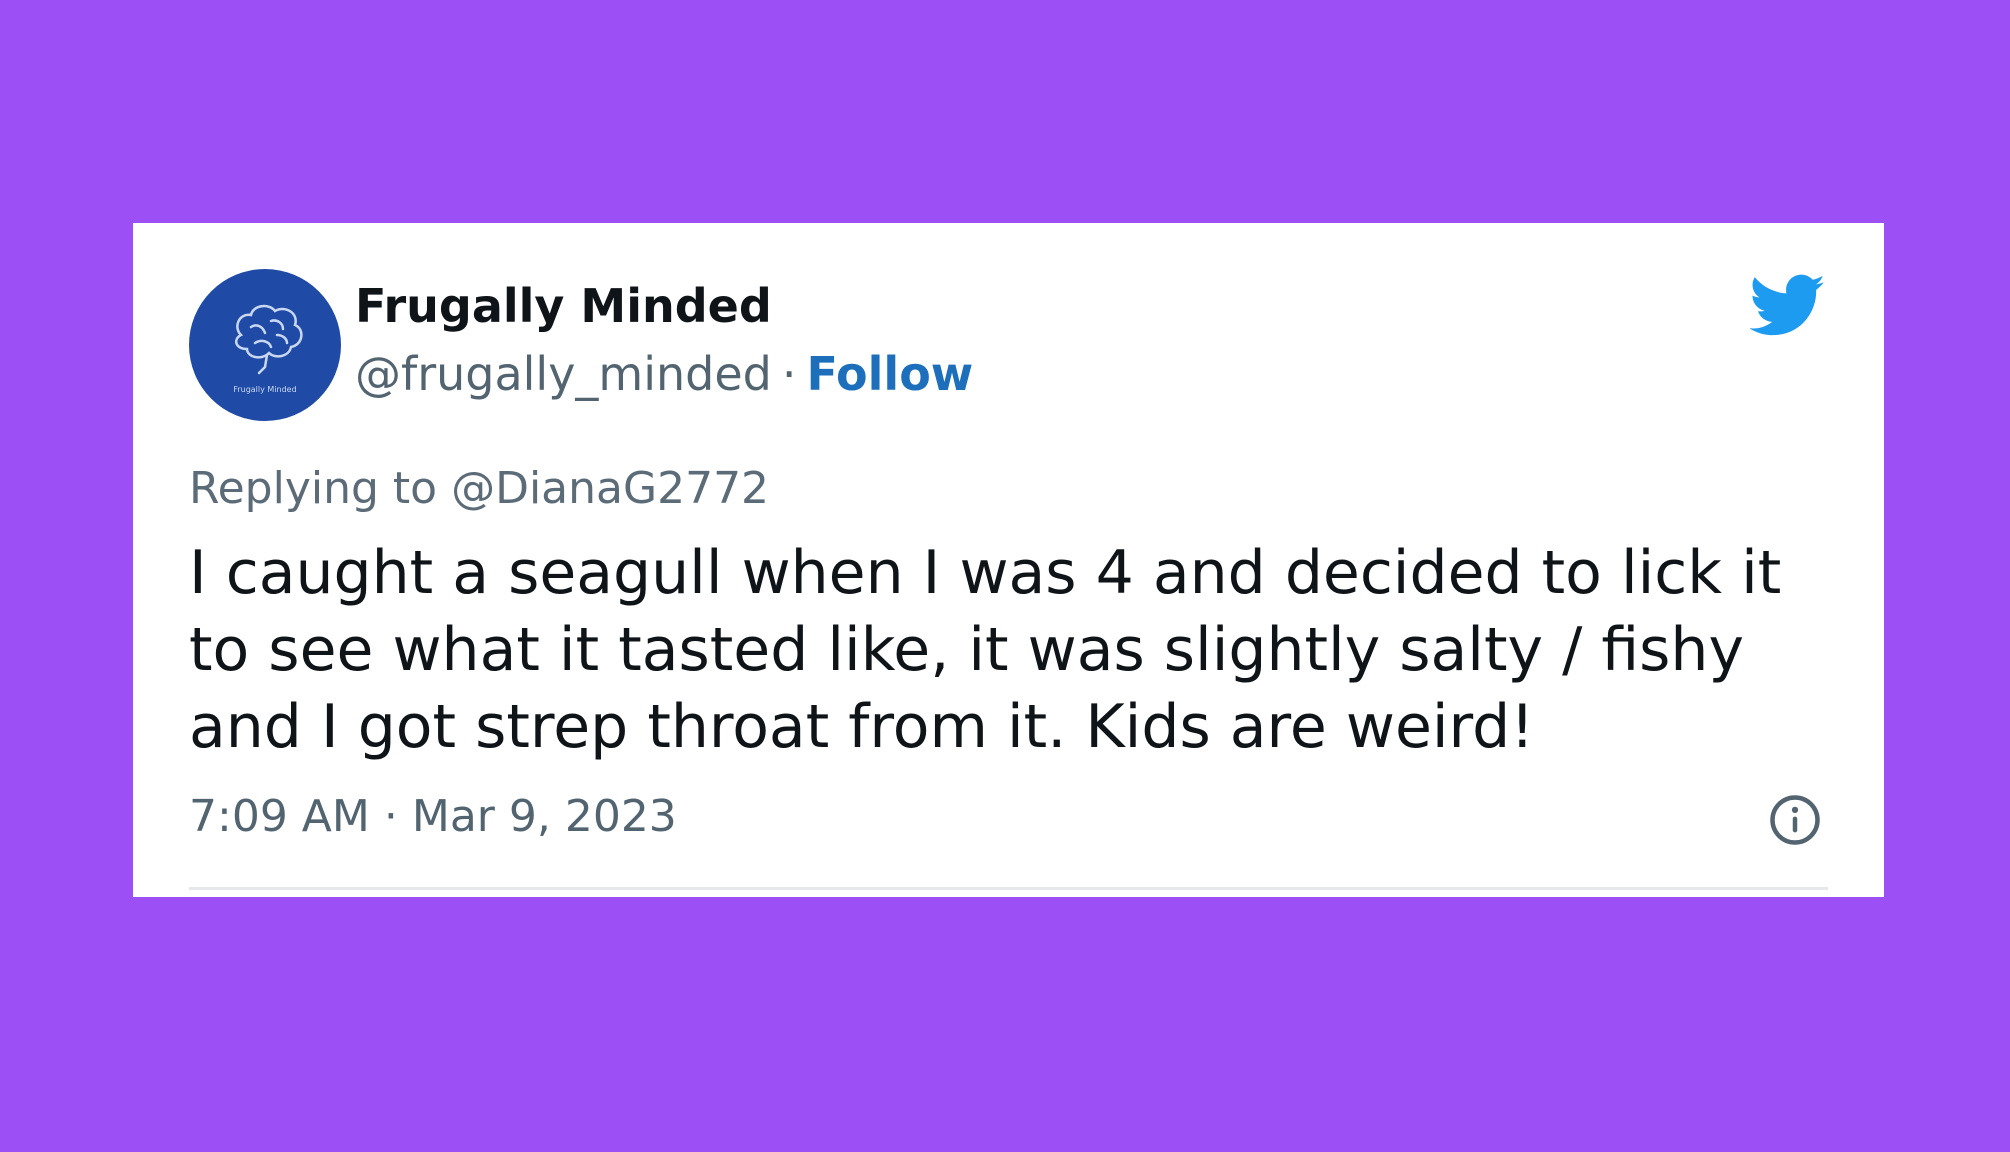 The image size is (2010, 1152). I want to click on reply-prefix: Replying to, so click(313, 488).